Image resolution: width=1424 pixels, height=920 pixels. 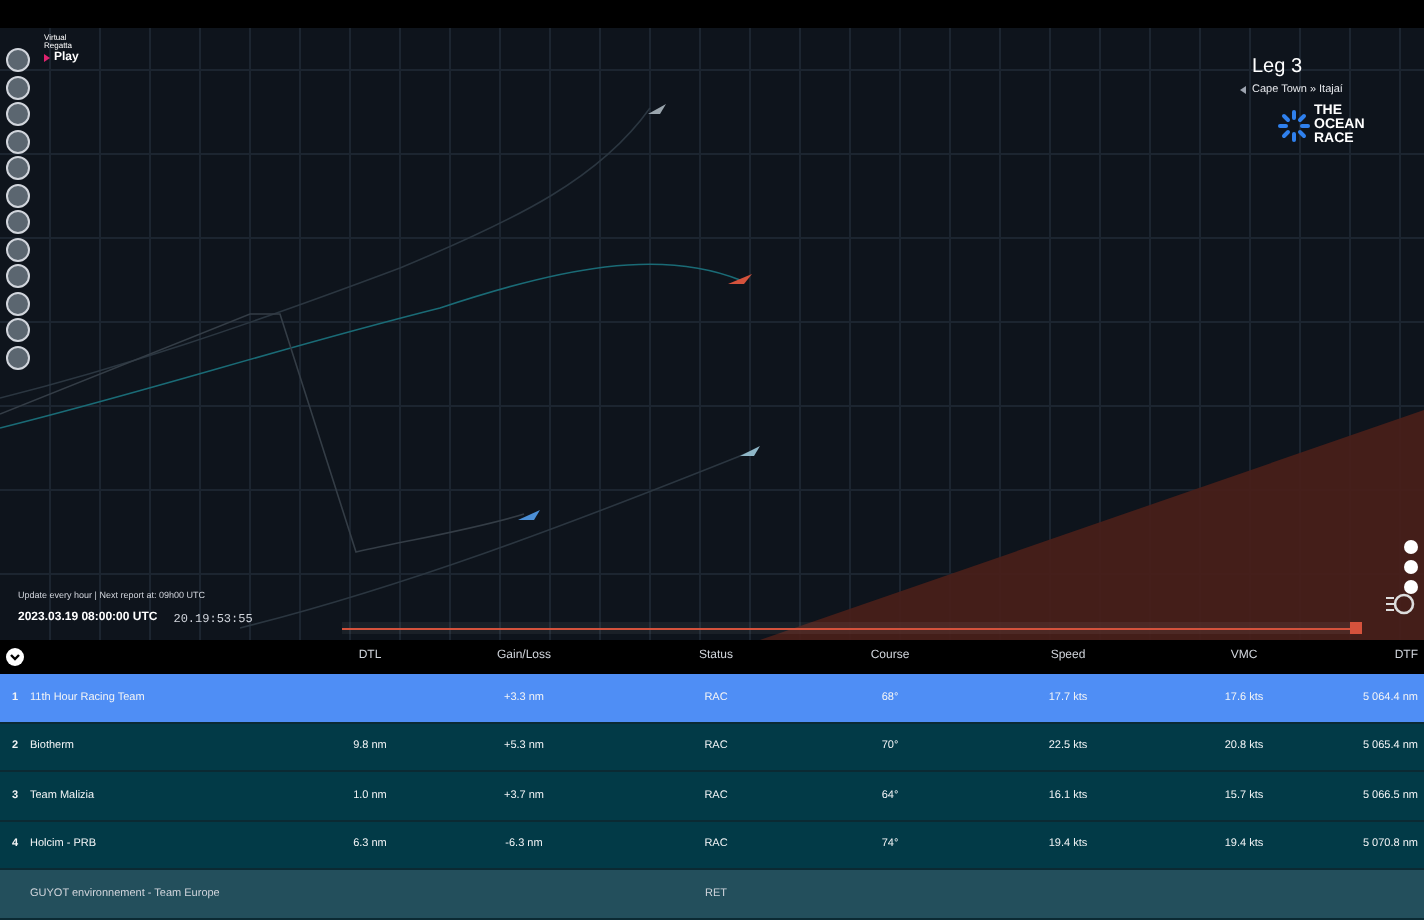 I want to click on race-logo-icon, so click(x=1294, y=125).